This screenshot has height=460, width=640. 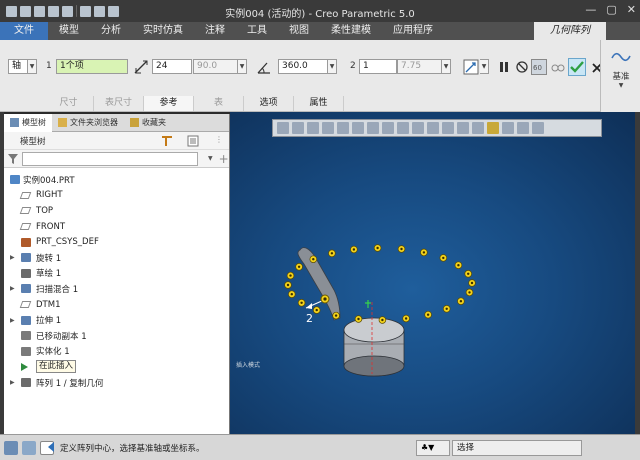 I want to click on model-tree-title: 模型树, so click(x=33, y=141).